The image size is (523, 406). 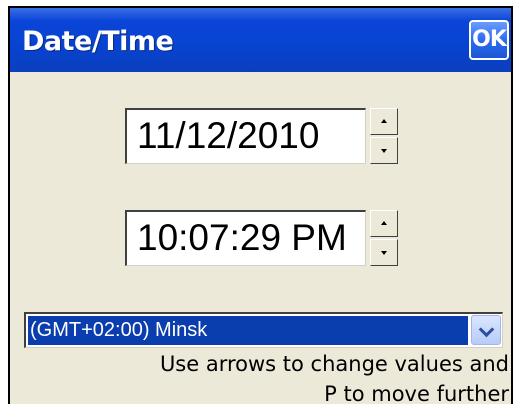 I want to click on chevron-down-icon, so click(x=486, y=329).